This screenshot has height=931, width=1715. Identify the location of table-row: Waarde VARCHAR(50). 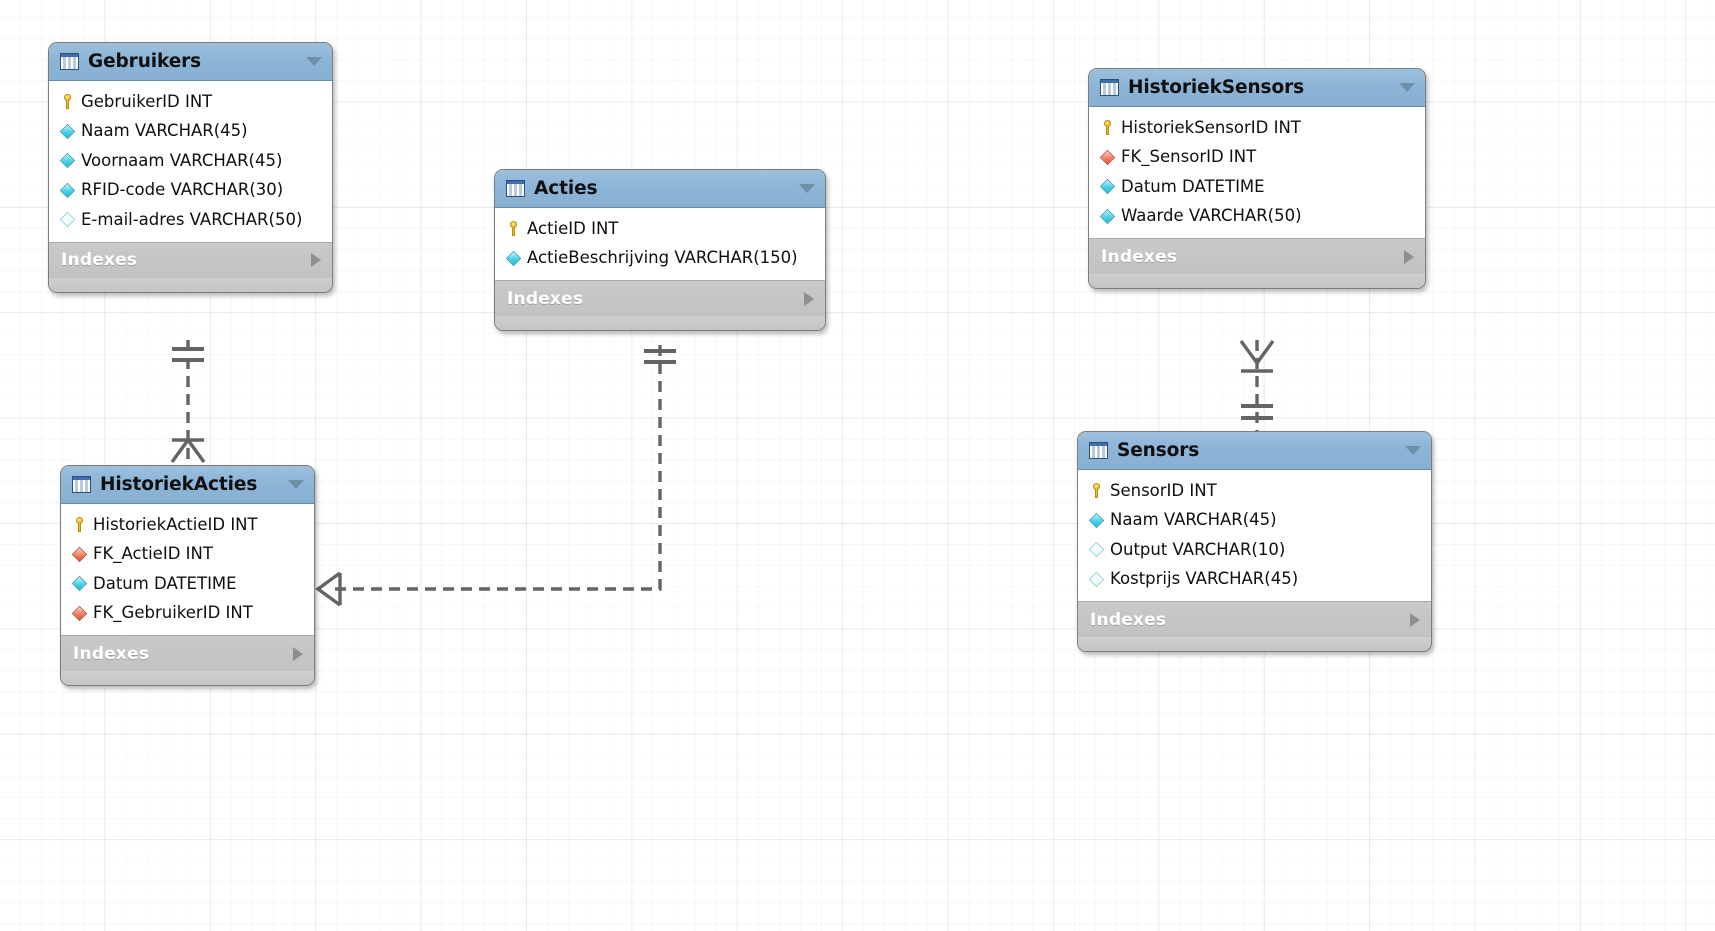
(1257, 217).